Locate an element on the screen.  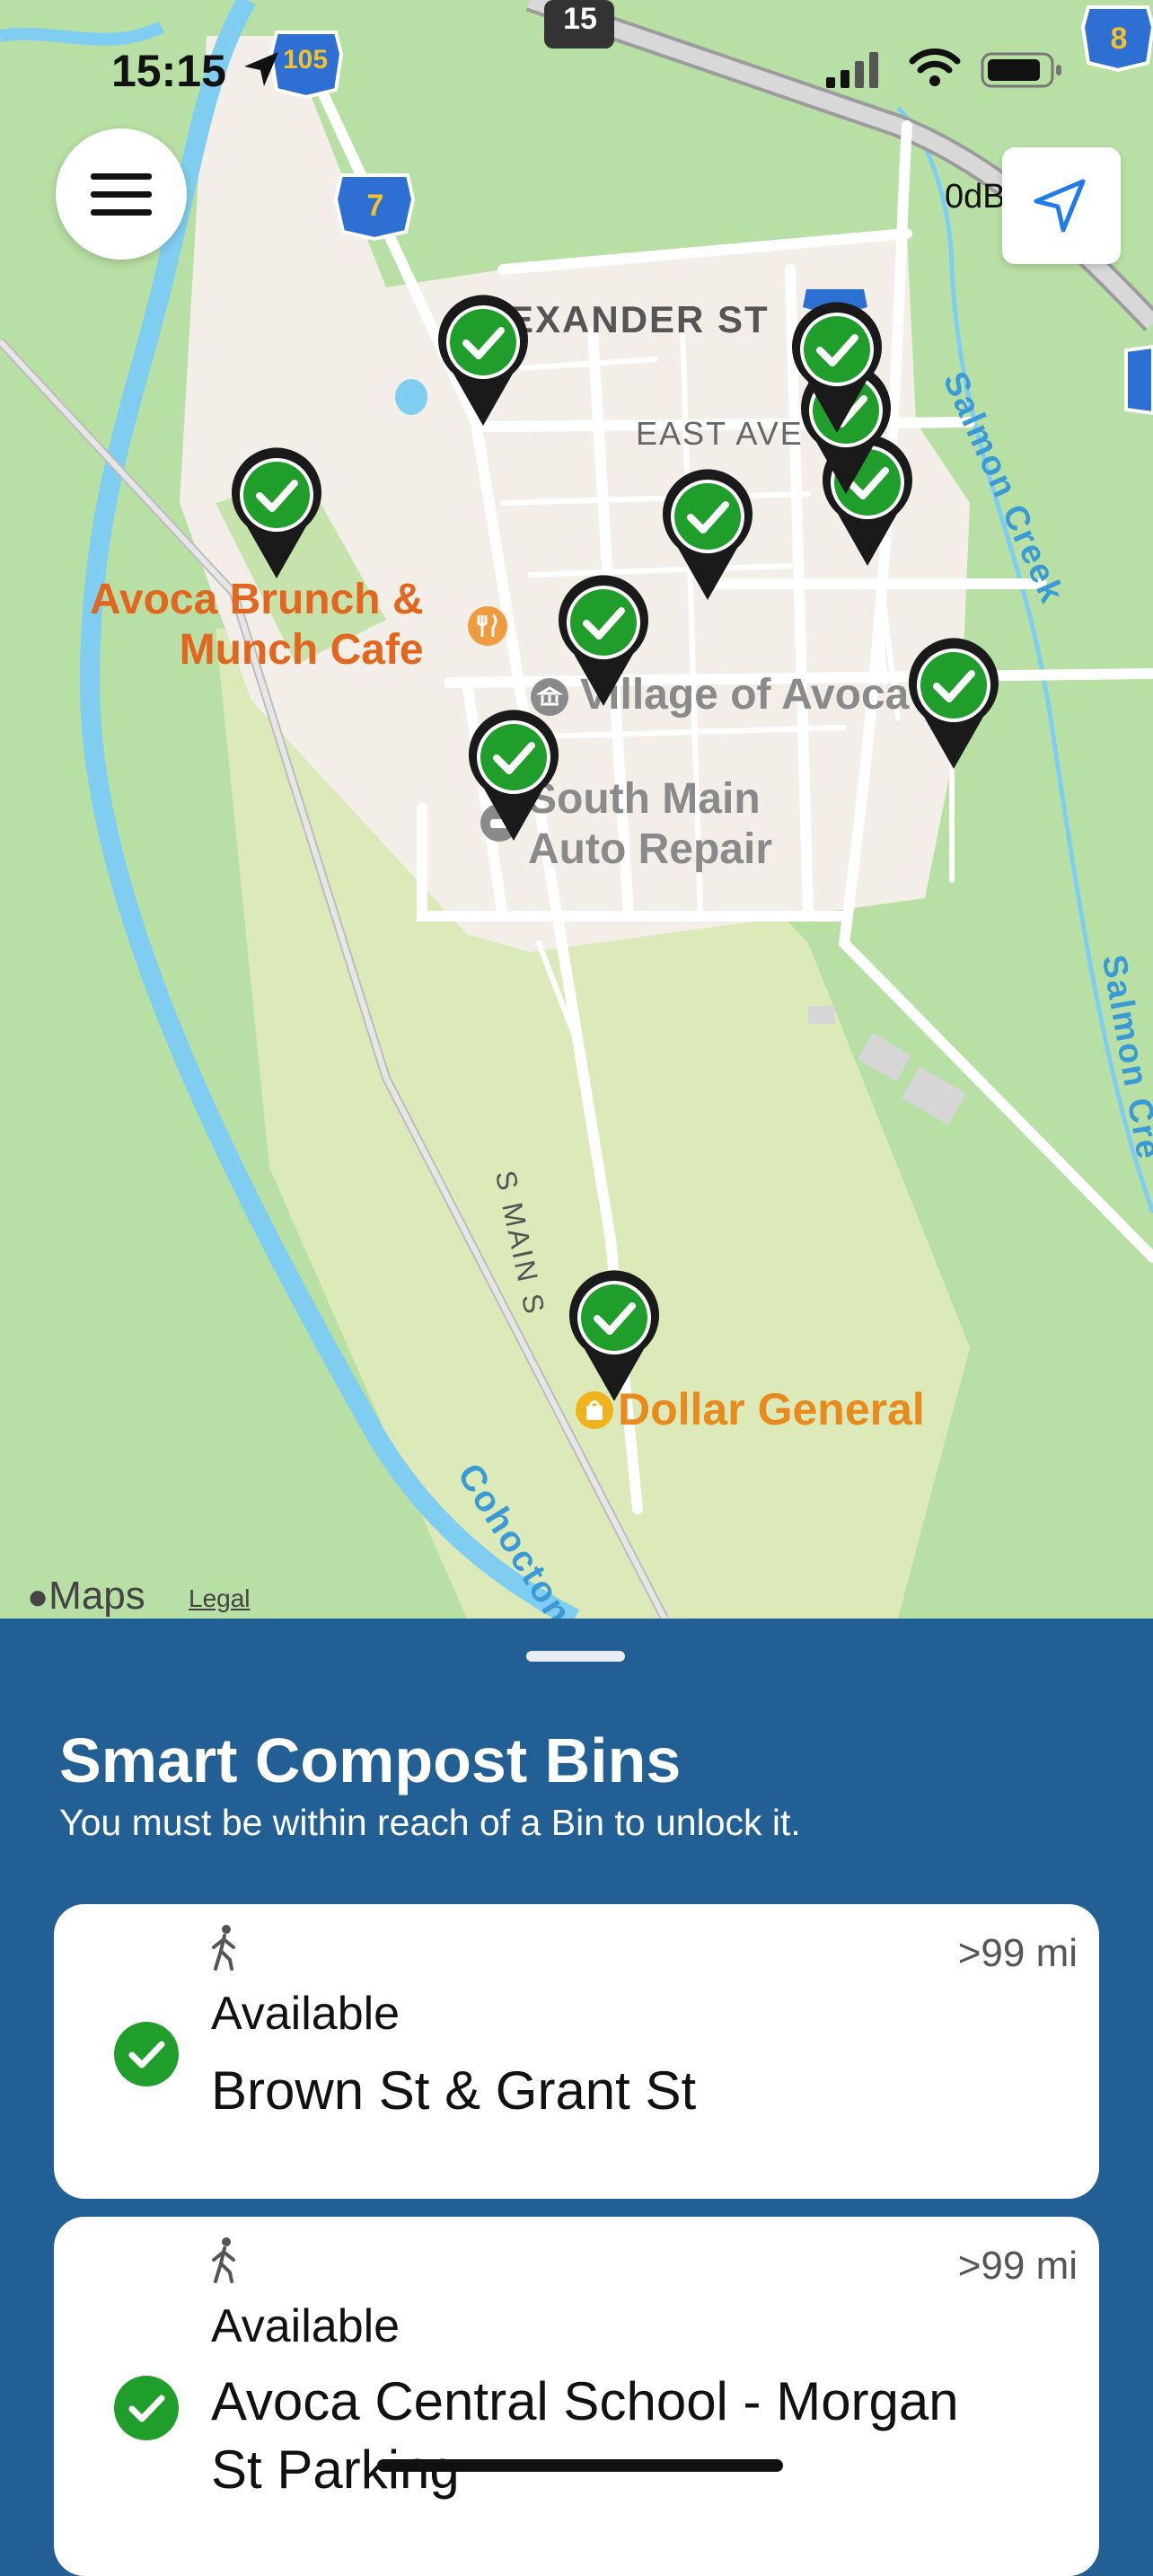
bin-name: Avoca Central School - Morgan St Parking is located at coordinates (585, 2435).